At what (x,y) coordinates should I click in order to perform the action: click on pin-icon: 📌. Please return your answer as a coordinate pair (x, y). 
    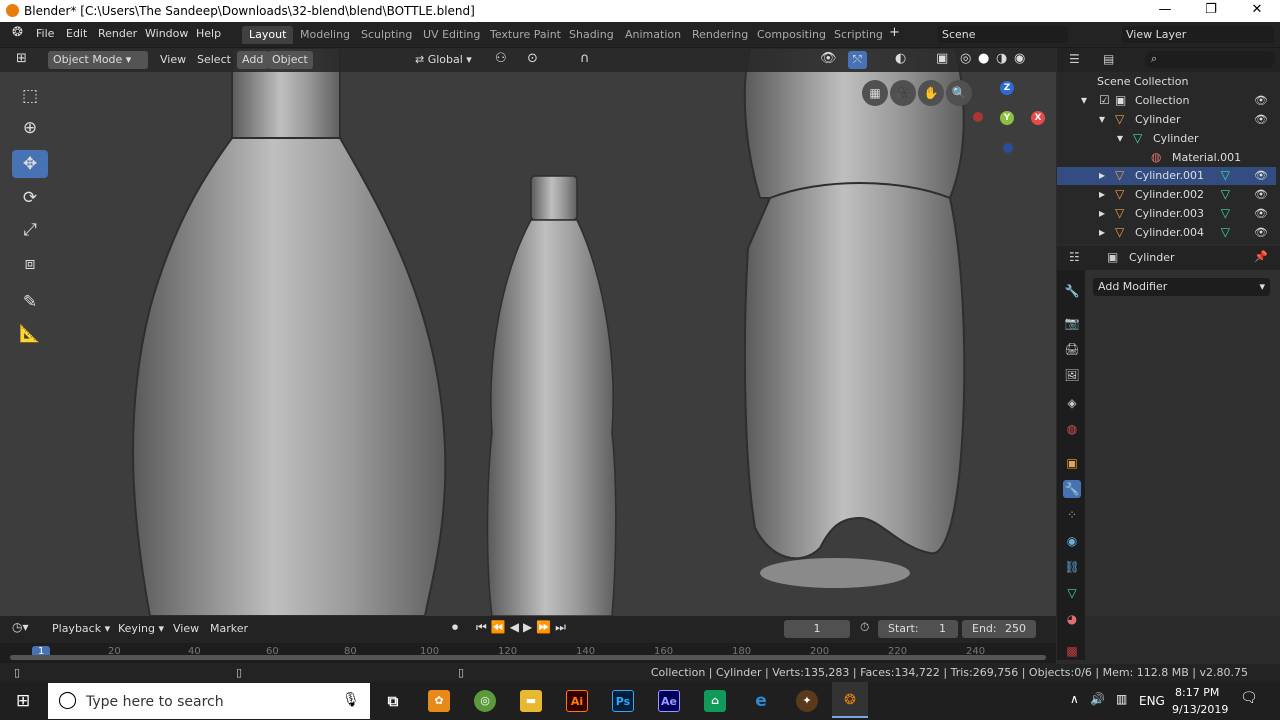
    Looking at the image, I should click on (1261, 256).